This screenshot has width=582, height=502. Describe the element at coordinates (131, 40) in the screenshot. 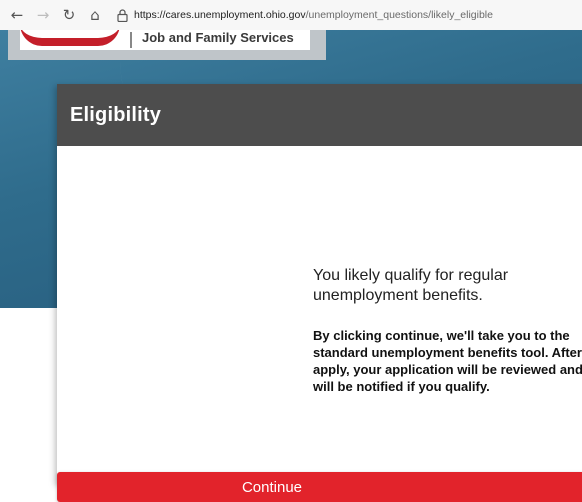

I see `logo-divider` at that location.